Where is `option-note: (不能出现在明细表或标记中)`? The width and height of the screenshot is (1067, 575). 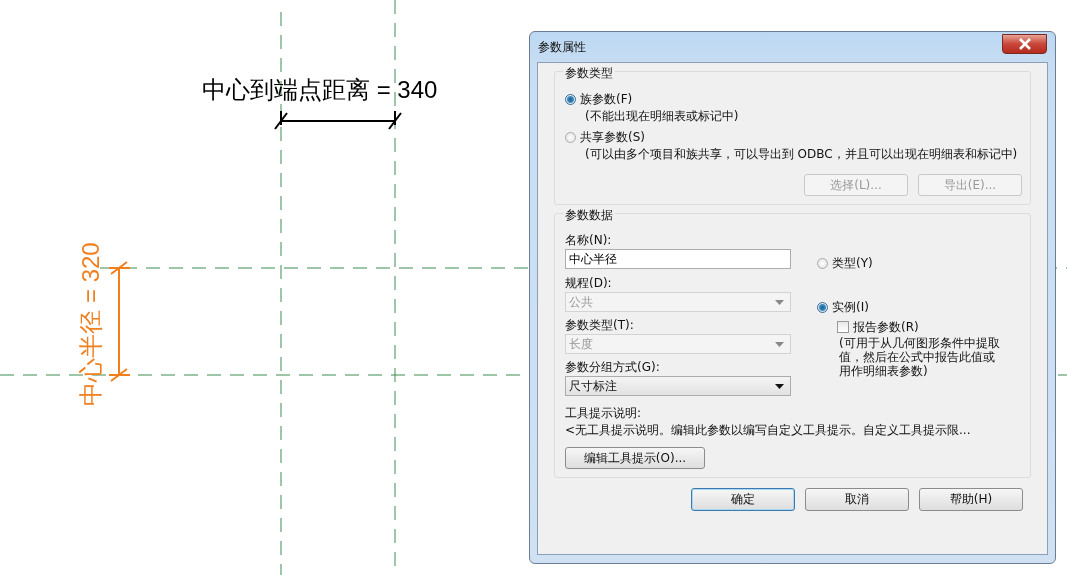 option-note: (不能出现在明细表或标记中) is located at coordinates (662, 116).